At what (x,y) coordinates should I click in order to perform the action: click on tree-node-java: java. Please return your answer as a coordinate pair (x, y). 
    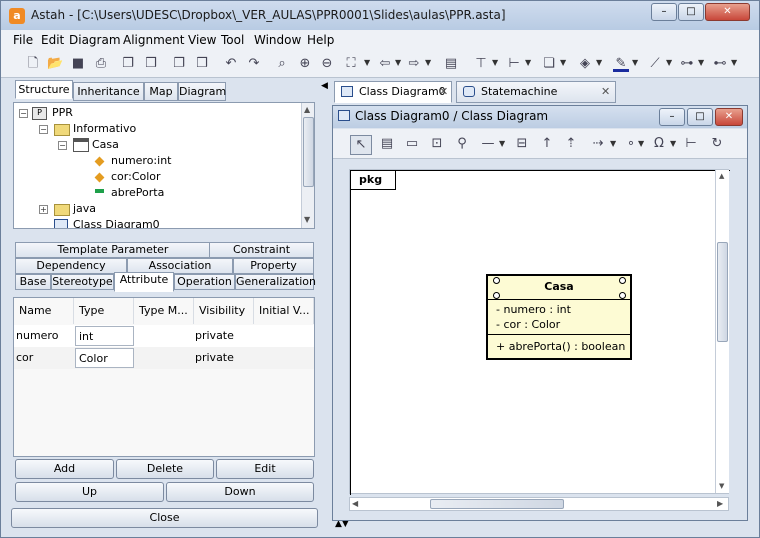
    Looking at the image, I should click on (84, 208).